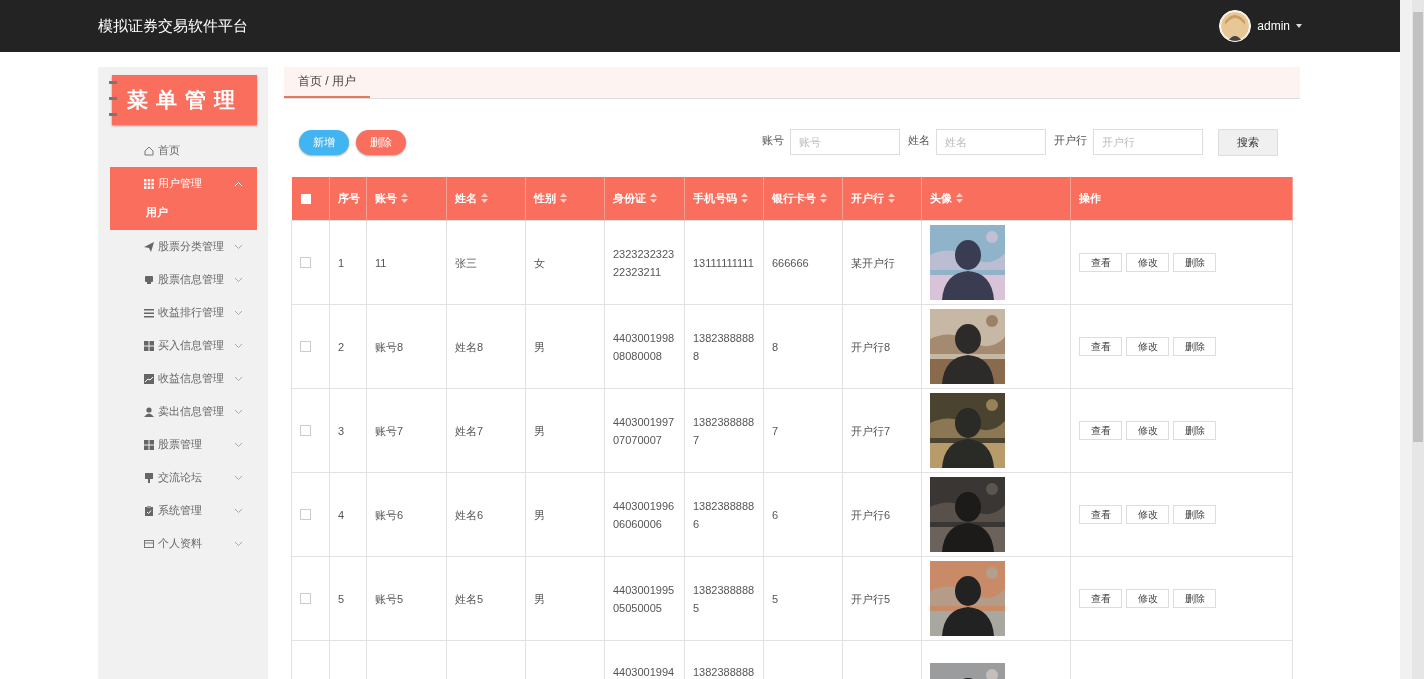  I want to click on menu-item: 卖出信息管理, so click(183, 411).